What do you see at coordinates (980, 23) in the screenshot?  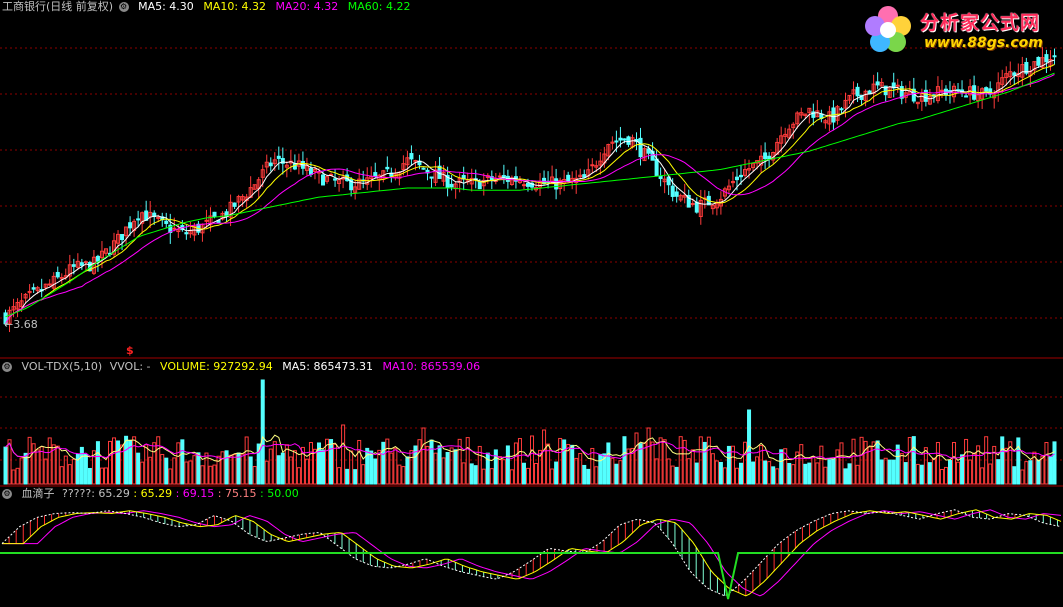 I see `watermark-brand: 分析家公式网` at bounding box center [980, 23].